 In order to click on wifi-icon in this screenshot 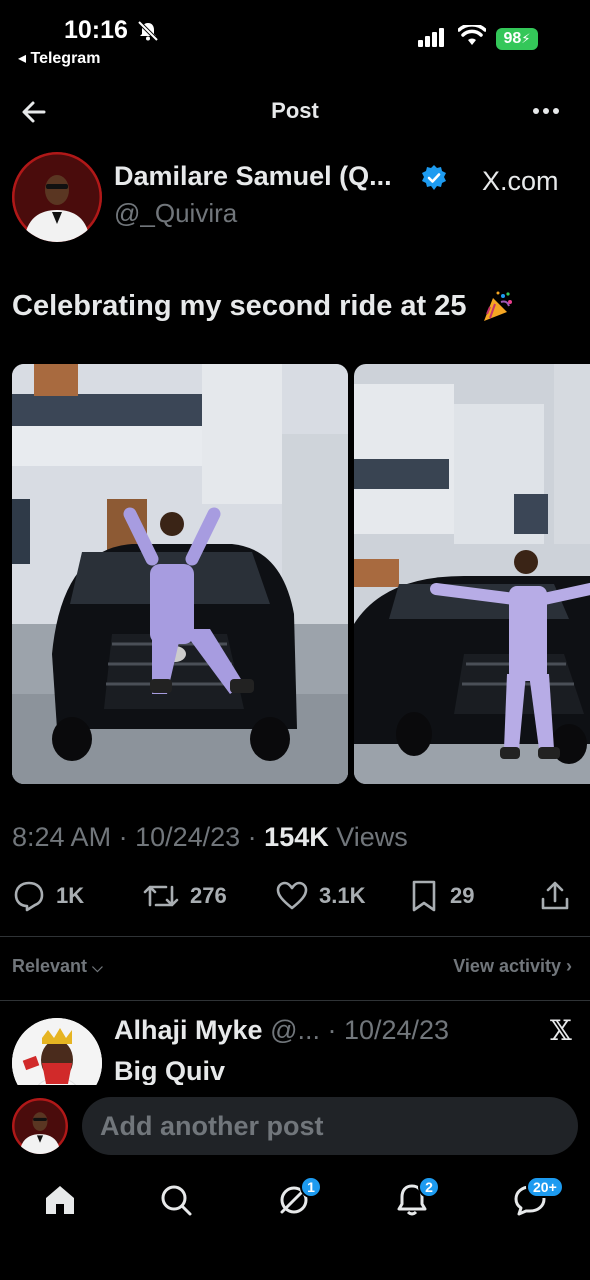, I will do `click(472, 35)`.